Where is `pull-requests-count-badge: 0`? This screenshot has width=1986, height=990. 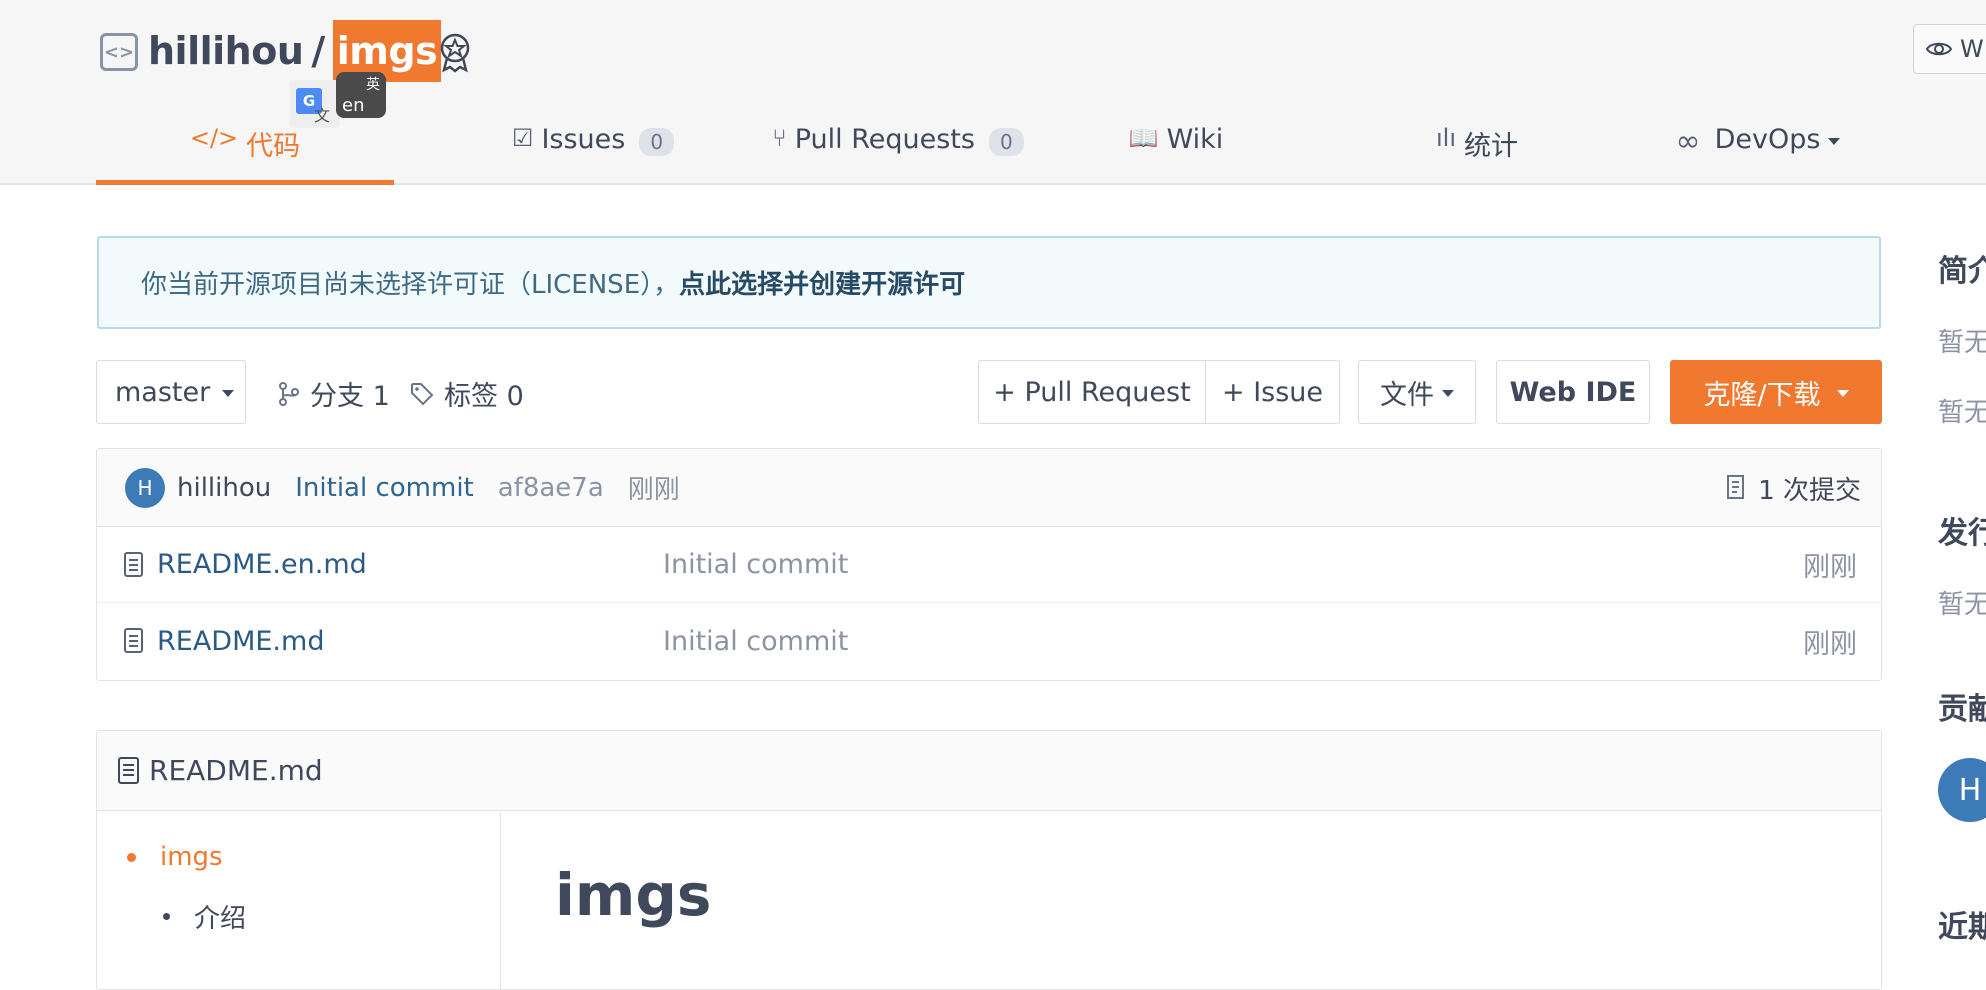
pull-requests-count-badge: 0 is located at coordinates (1006, 142).